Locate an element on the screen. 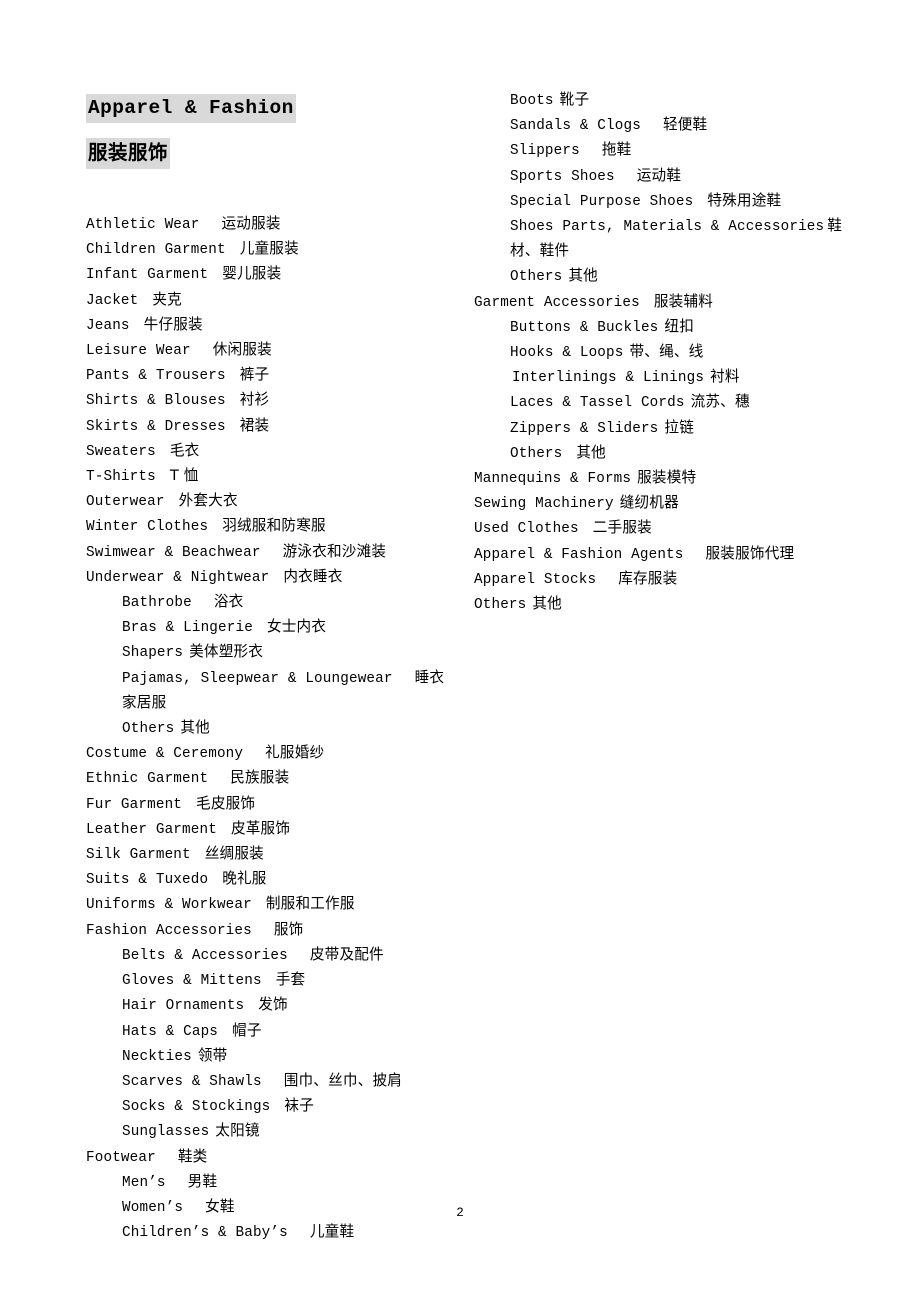 Image resolution: width=920 pixels, height=1302 pixels. entry-label-cn: 儿童鞋 is located at coordinates (332, 1232).